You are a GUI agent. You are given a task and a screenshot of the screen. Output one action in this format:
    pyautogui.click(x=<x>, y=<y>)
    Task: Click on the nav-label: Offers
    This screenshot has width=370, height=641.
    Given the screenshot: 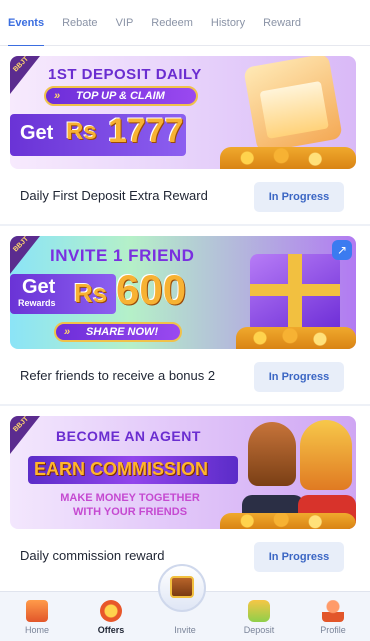 What is the action you would take?
    pyautogui.click(x=111, y=630)
    